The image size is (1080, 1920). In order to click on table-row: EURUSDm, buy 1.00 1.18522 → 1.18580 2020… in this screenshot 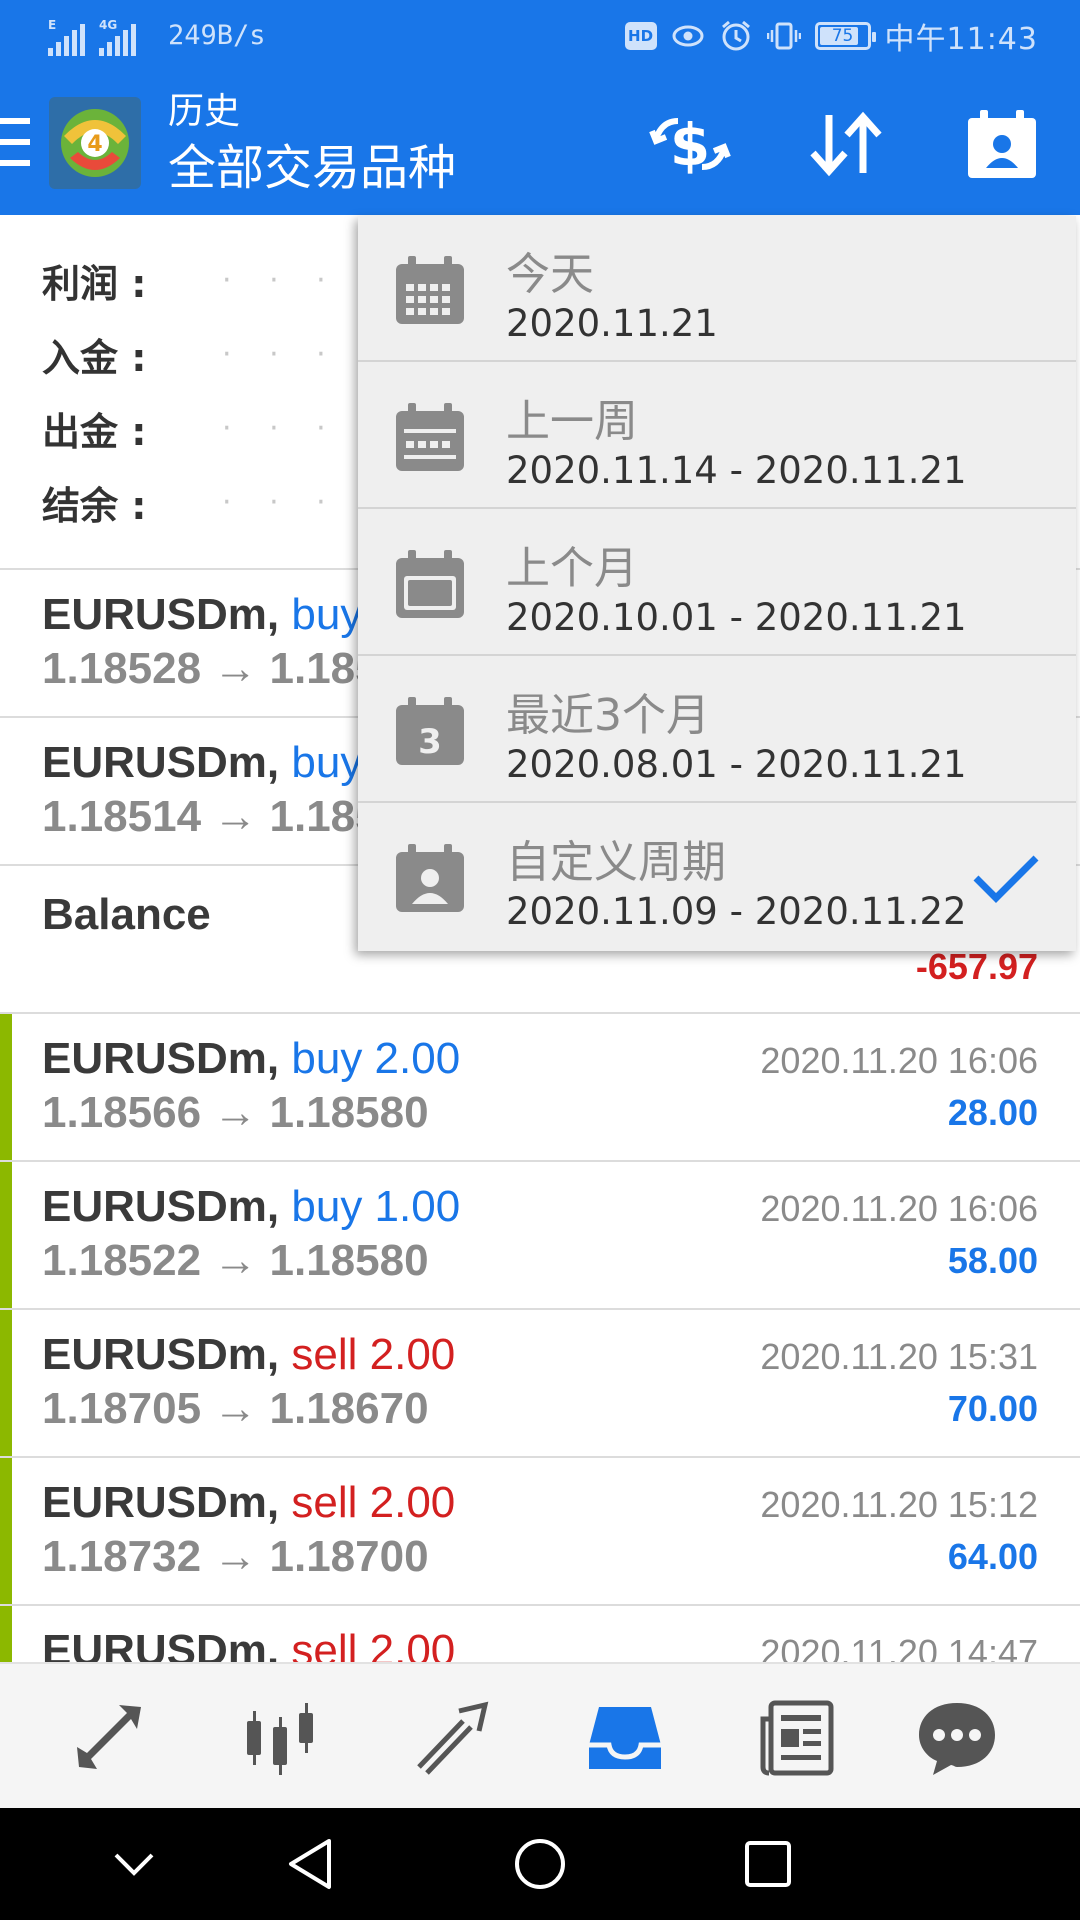, I will do `click(540, 1235)`.